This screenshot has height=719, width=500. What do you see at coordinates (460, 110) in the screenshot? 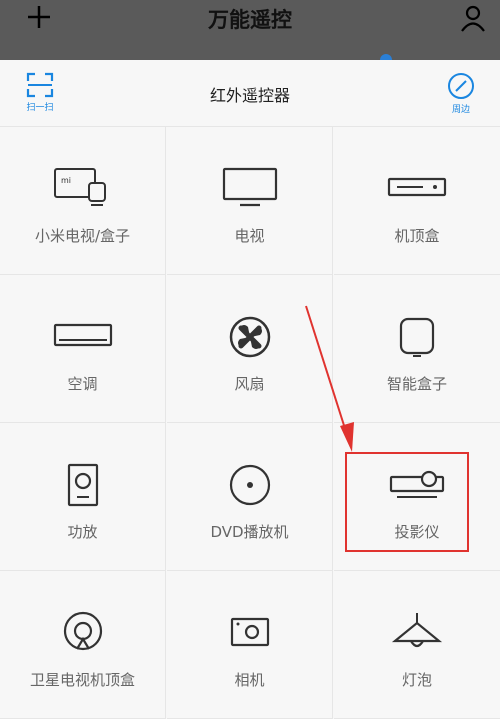
I see `nearby-label: 周边` at bounding box center [460, 110].